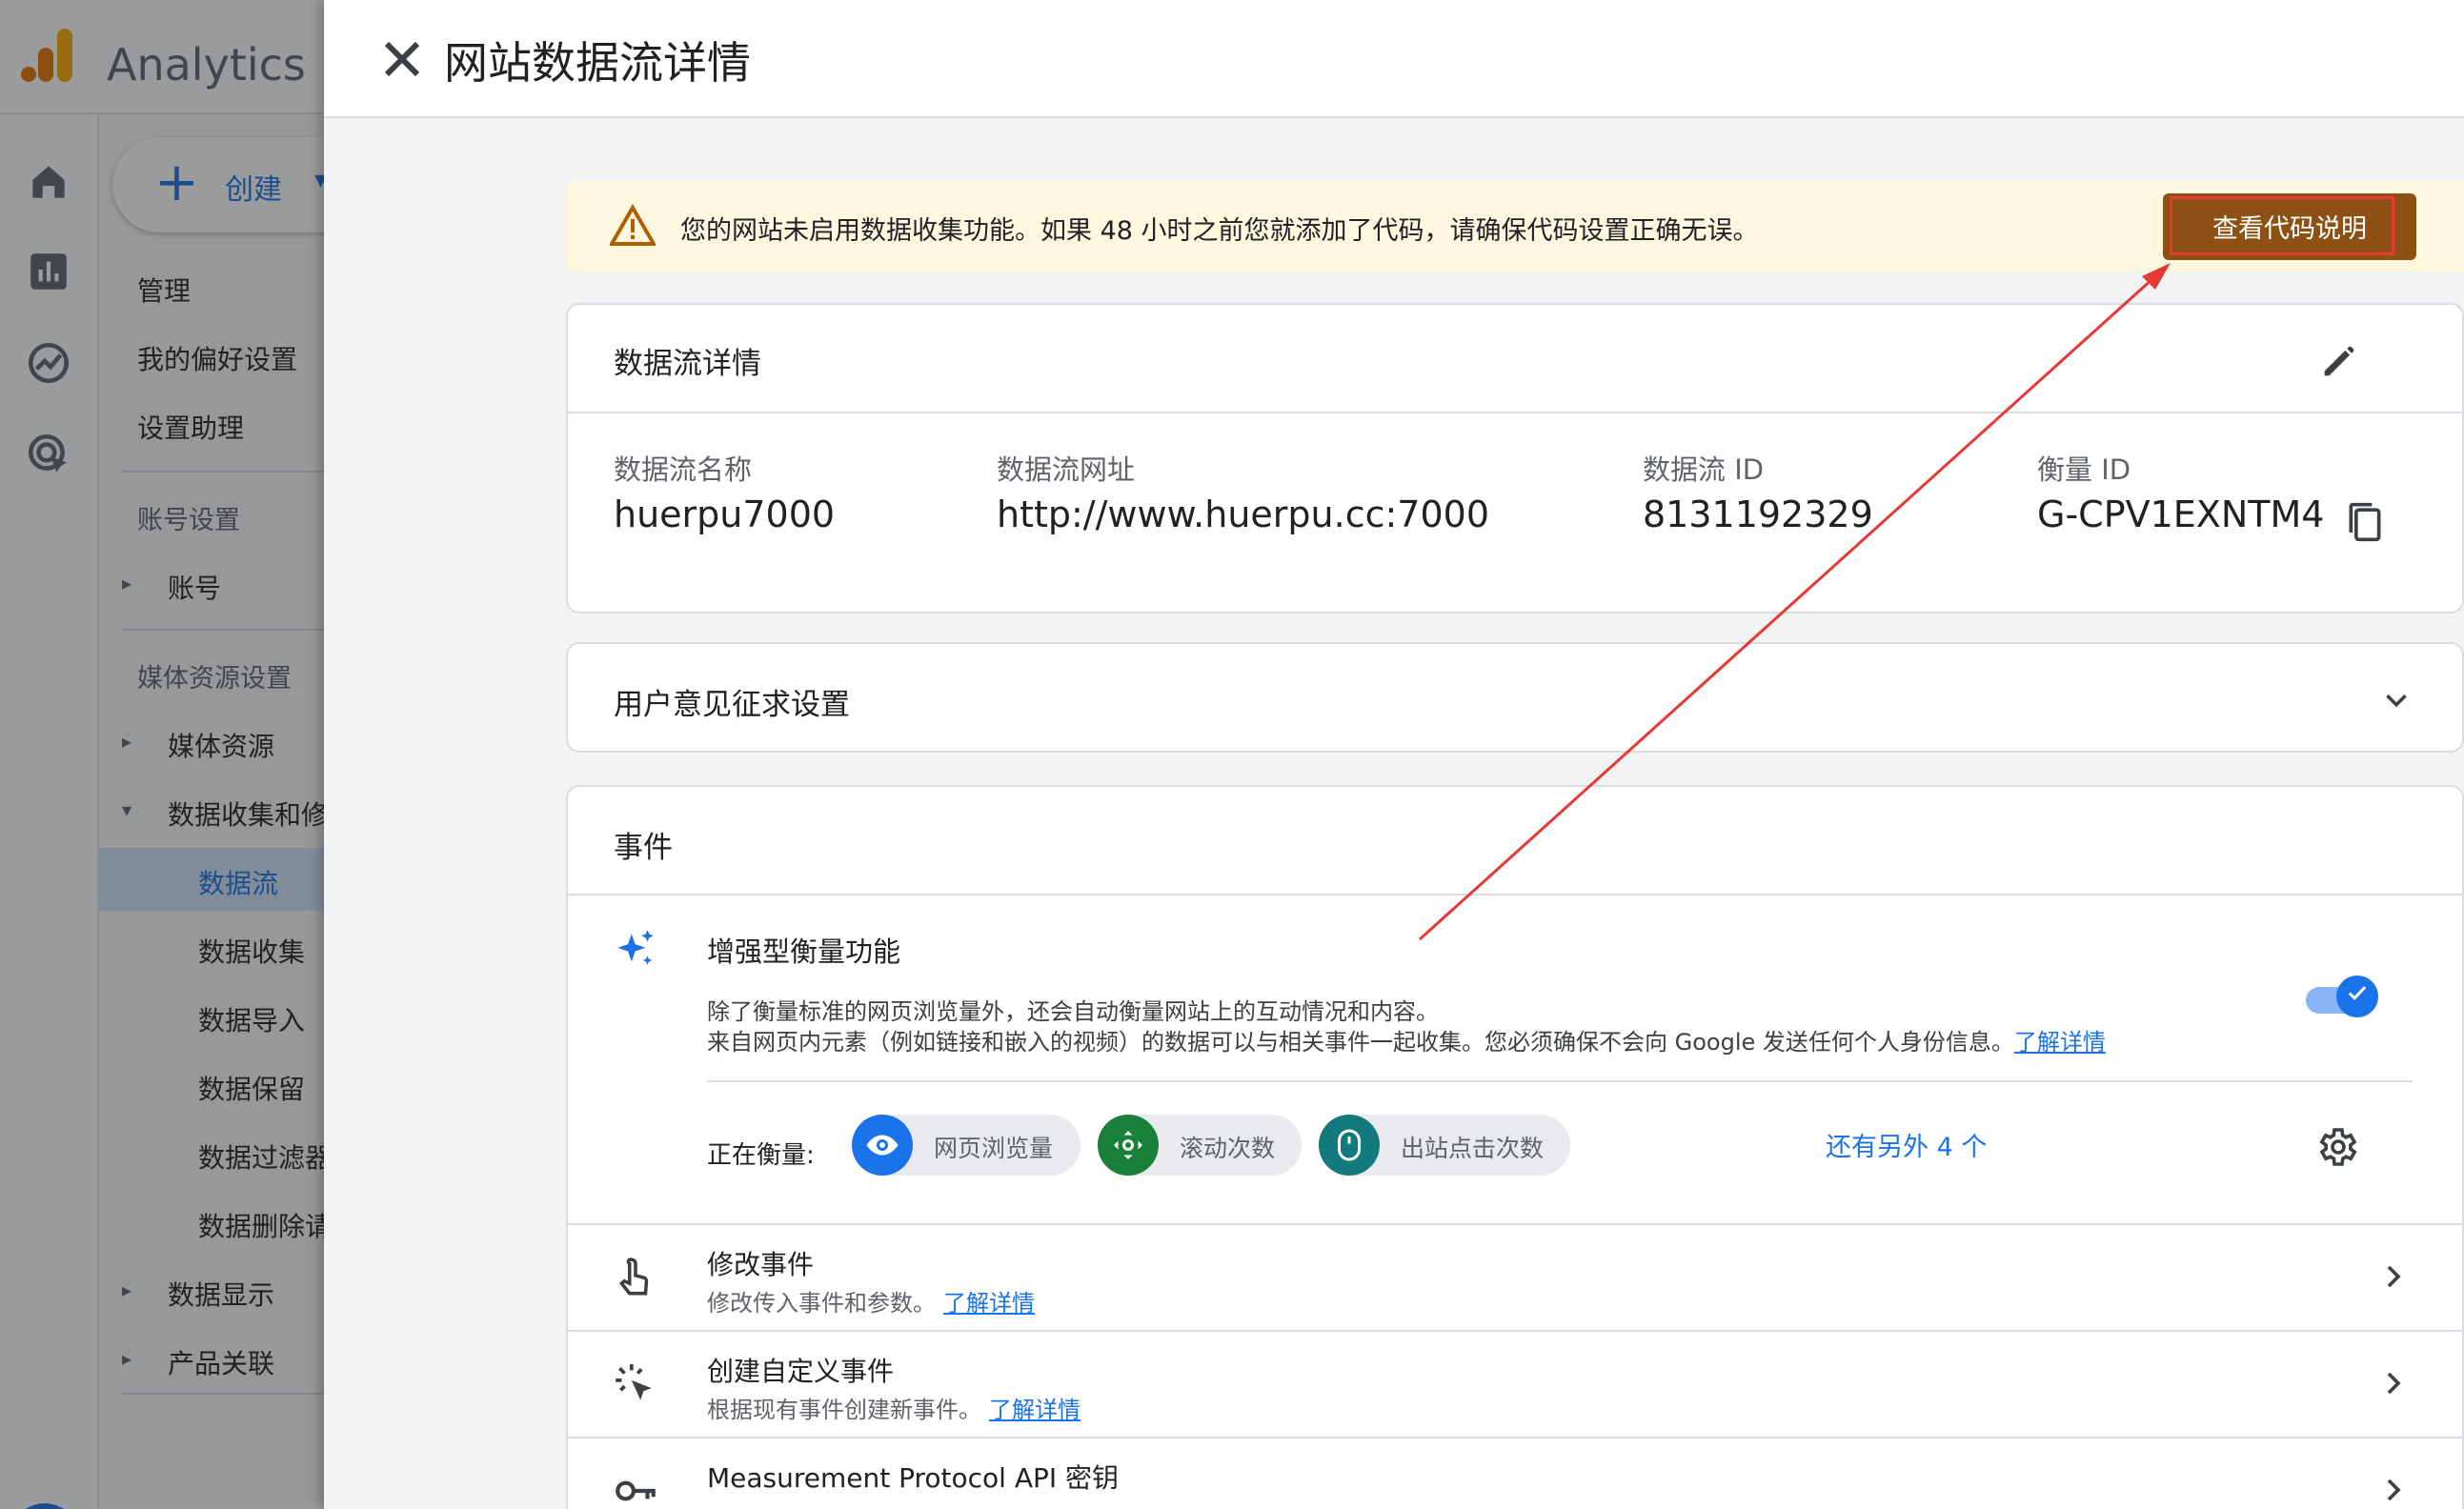 This screenshot has height=1509, width=2464. I want to click on scrim-overlay, so click(162, 755).